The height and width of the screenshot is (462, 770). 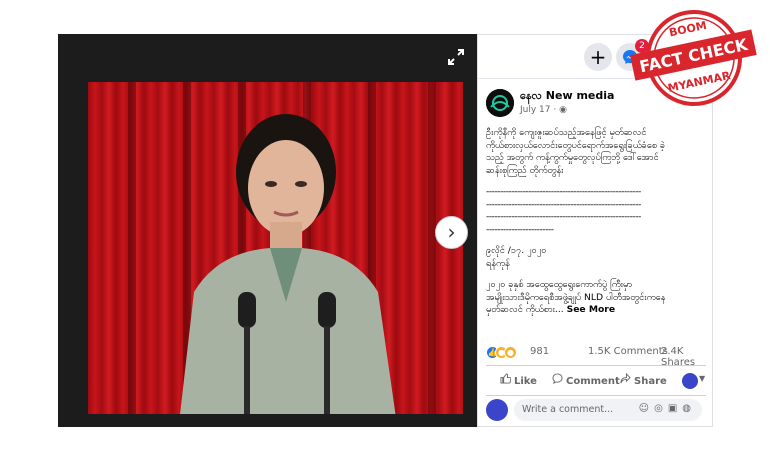 I want to click on post-date: July 17 · ◉, so click(x=543, y=110).